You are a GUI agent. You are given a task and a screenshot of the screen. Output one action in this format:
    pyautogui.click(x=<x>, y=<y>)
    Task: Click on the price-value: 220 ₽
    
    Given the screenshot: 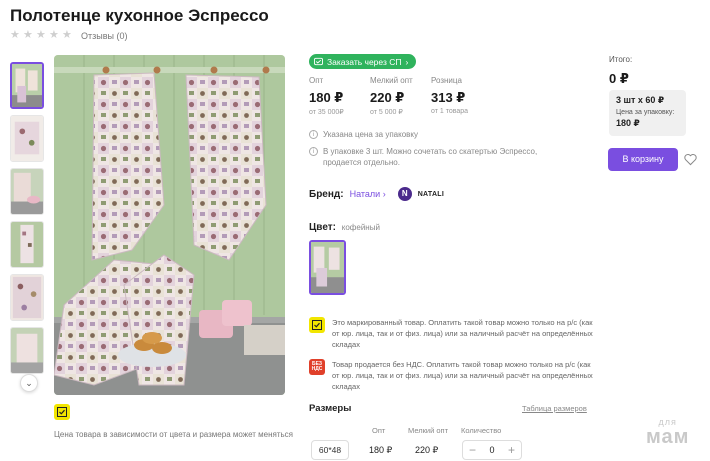 What is the action you would take?
    pyautogui.click(x=387, y=97)
    